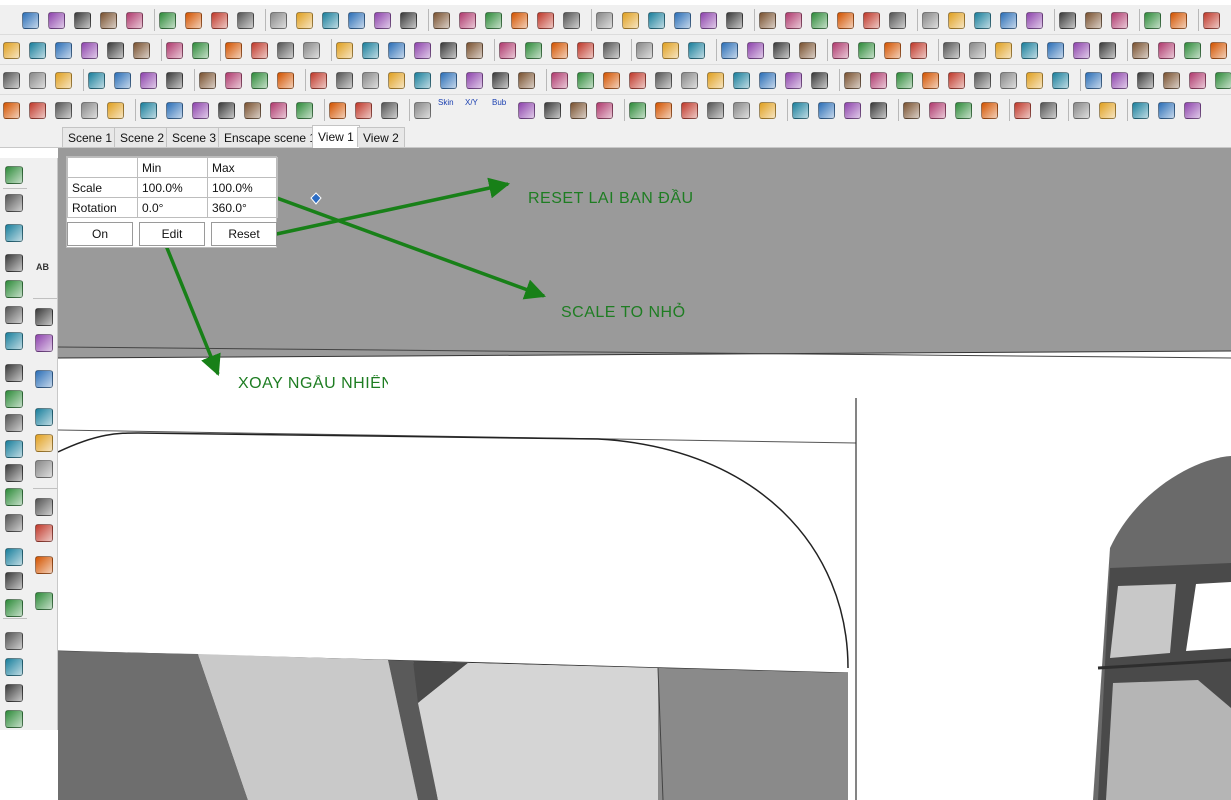  Describe the element at coordinates (142, 137) in the screenshot. I see `scene-tab: Scene 2` at that location.